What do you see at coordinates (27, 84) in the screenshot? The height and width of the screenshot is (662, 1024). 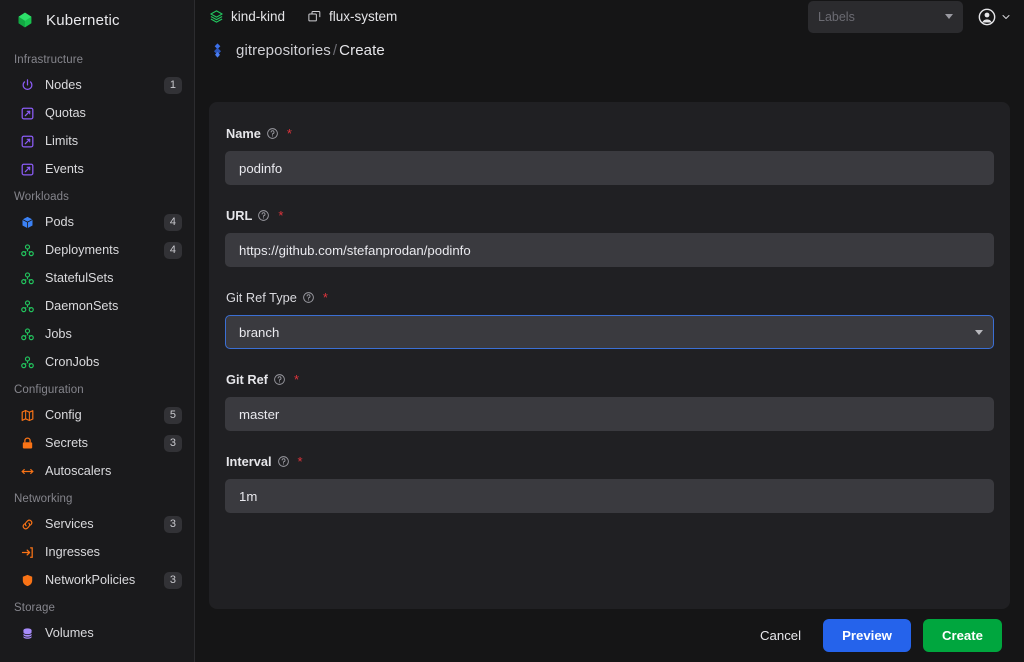 I see `power-icon` at bounding box center [27, 84].